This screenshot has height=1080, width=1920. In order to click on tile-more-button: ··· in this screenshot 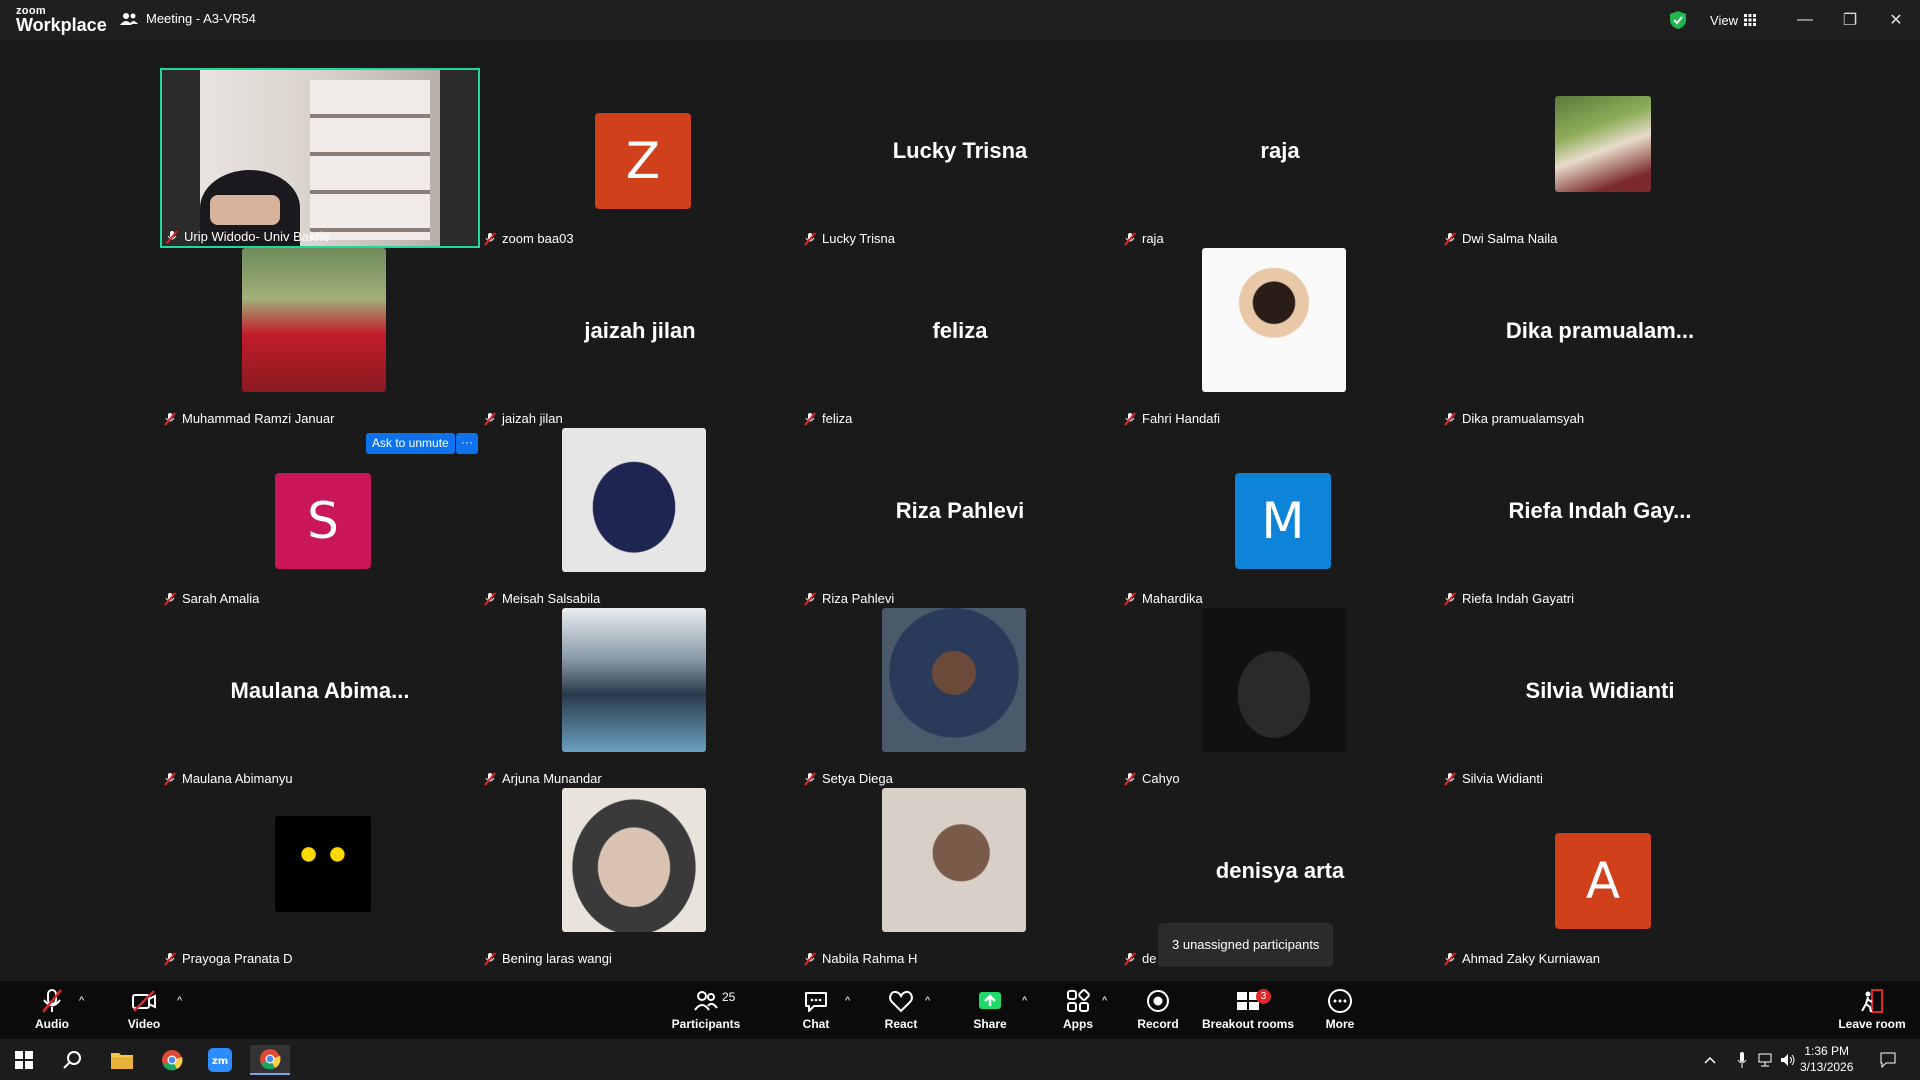, I will do `click(467, 443)`.